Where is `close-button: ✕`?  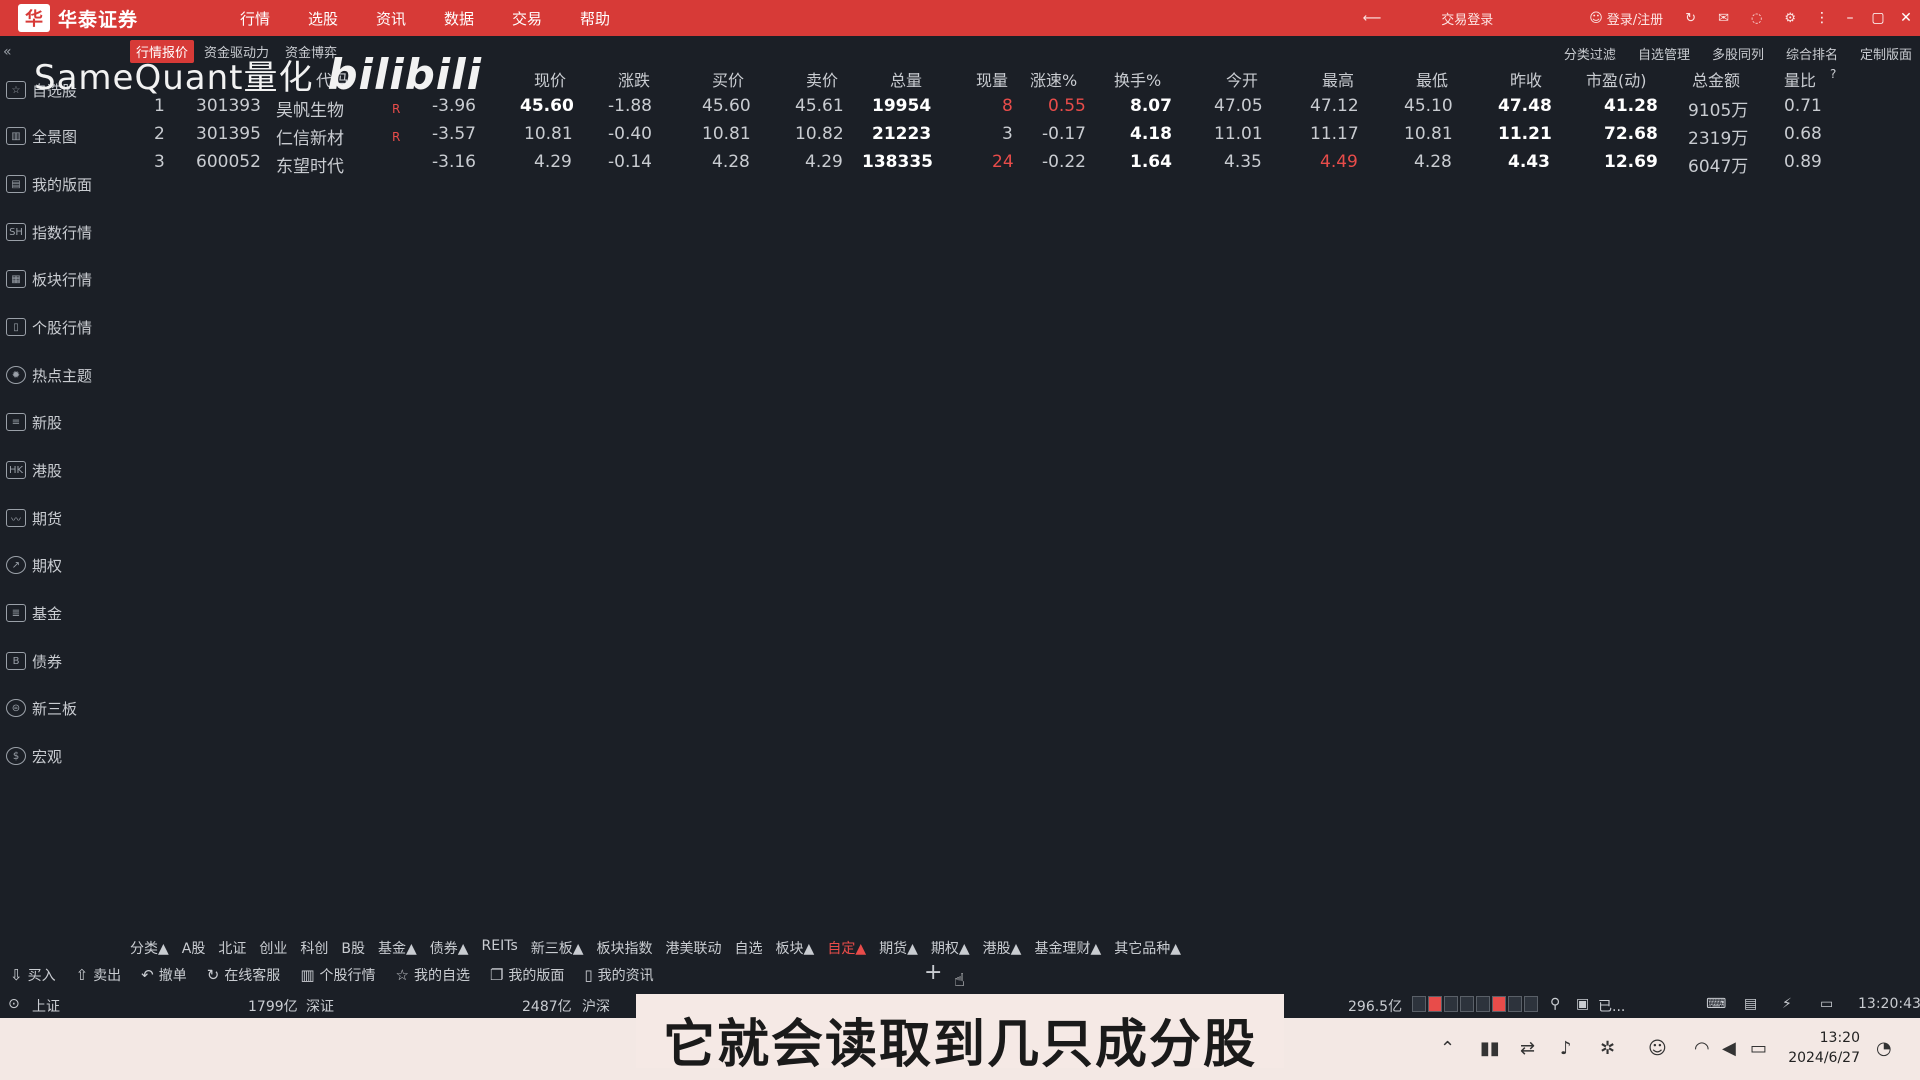
close-button: ✕ is located at coordinates (1906, 18).